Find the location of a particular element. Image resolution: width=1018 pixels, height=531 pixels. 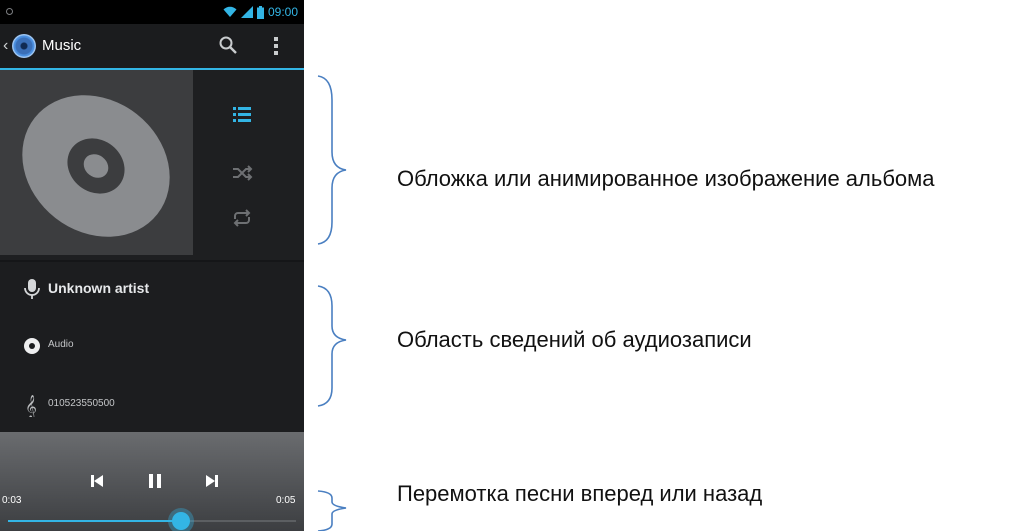

music-app-icon is located at coordinates (24, 46).